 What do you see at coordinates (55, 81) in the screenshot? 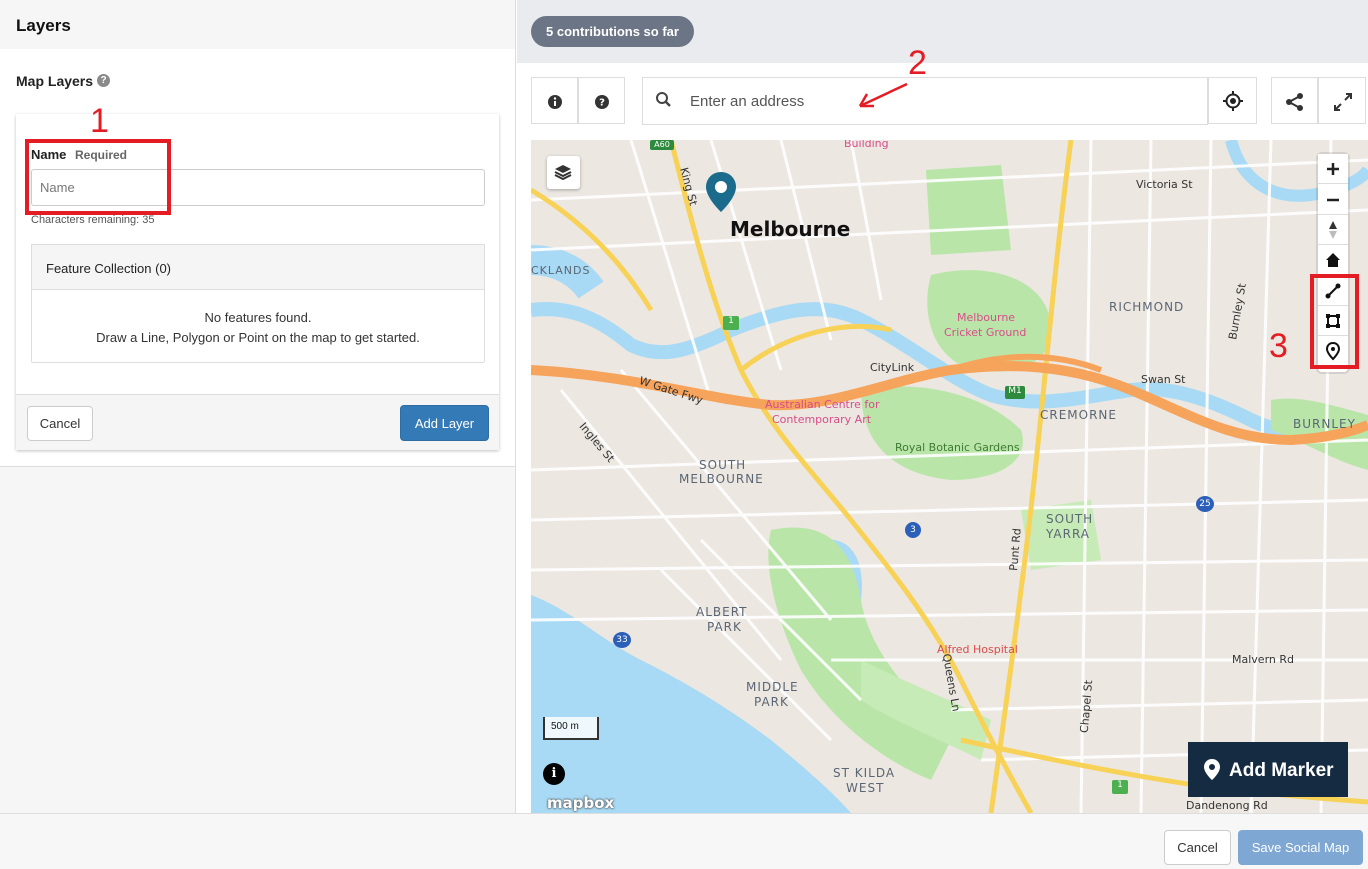
I see `map-layers-heading: Map Layers` at bounding box center [55, 81].